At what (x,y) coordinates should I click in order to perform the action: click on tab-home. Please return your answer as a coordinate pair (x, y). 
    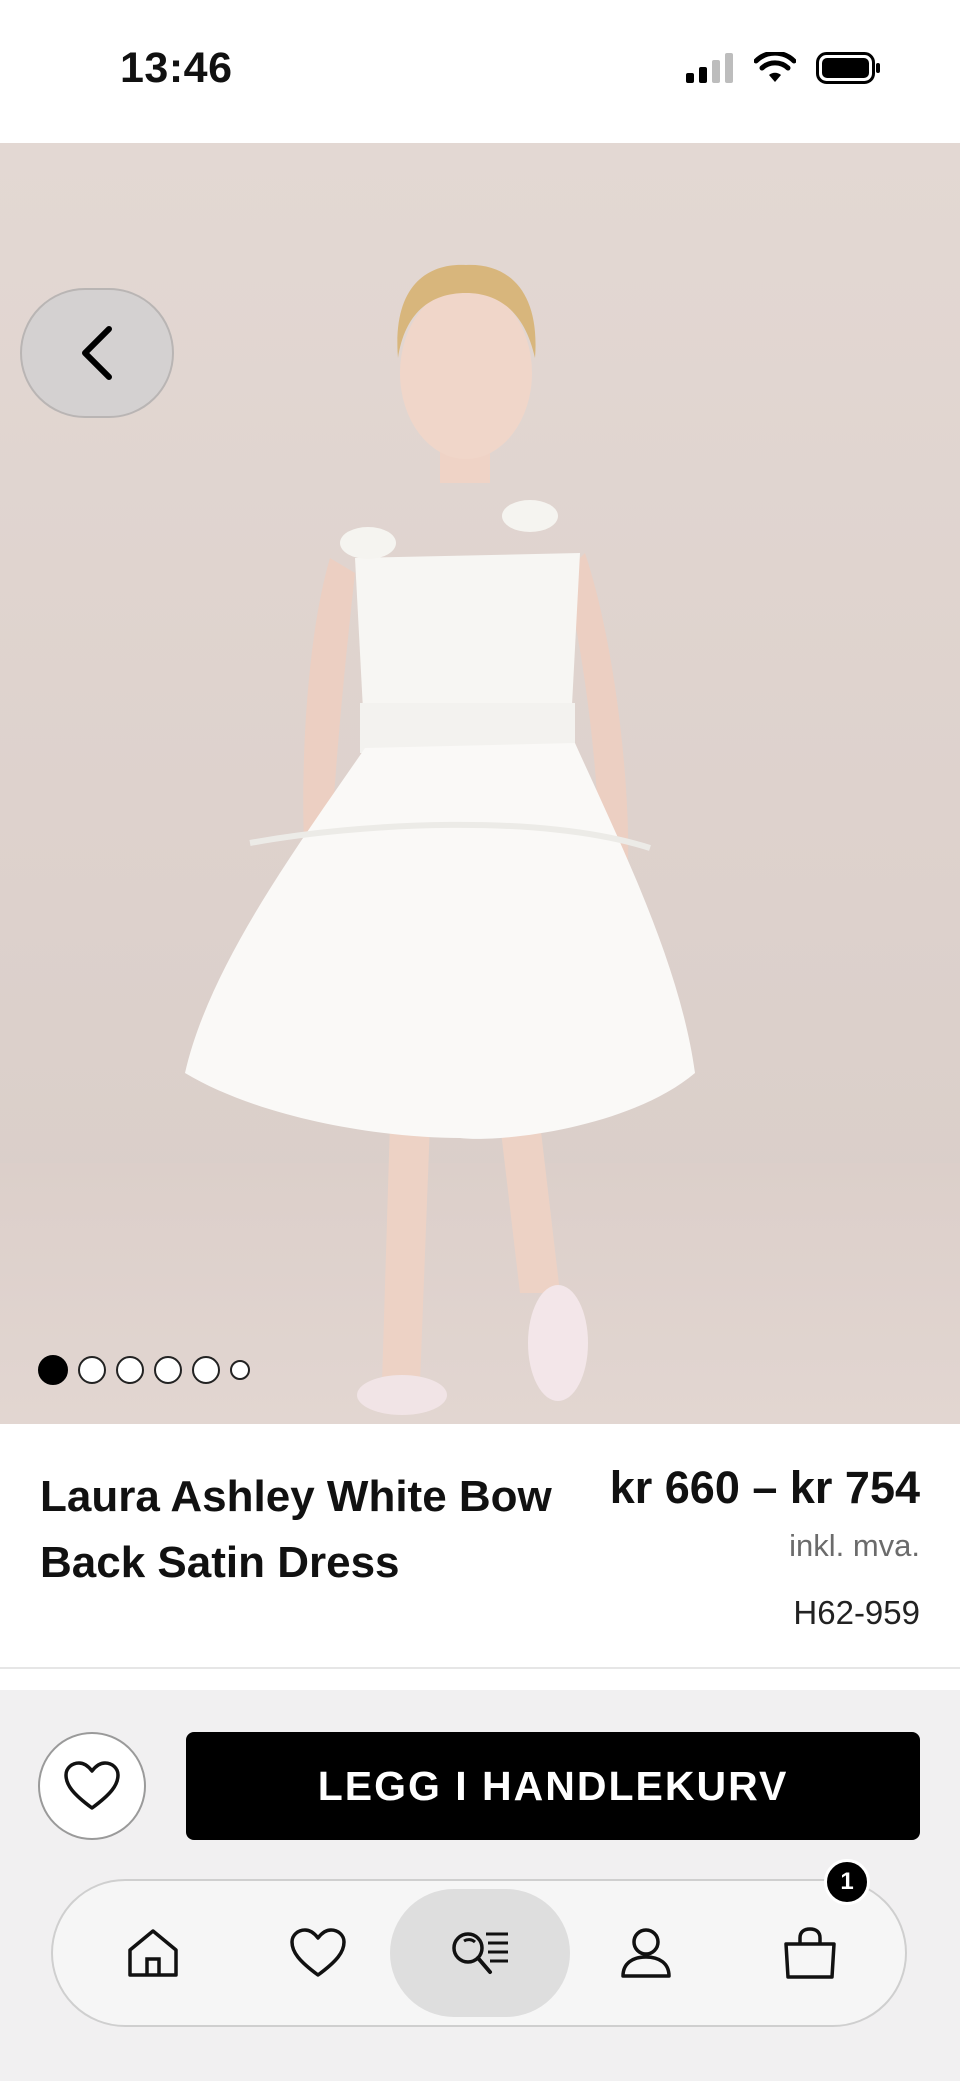
    Looking at the image, I should click on (153, 1953).